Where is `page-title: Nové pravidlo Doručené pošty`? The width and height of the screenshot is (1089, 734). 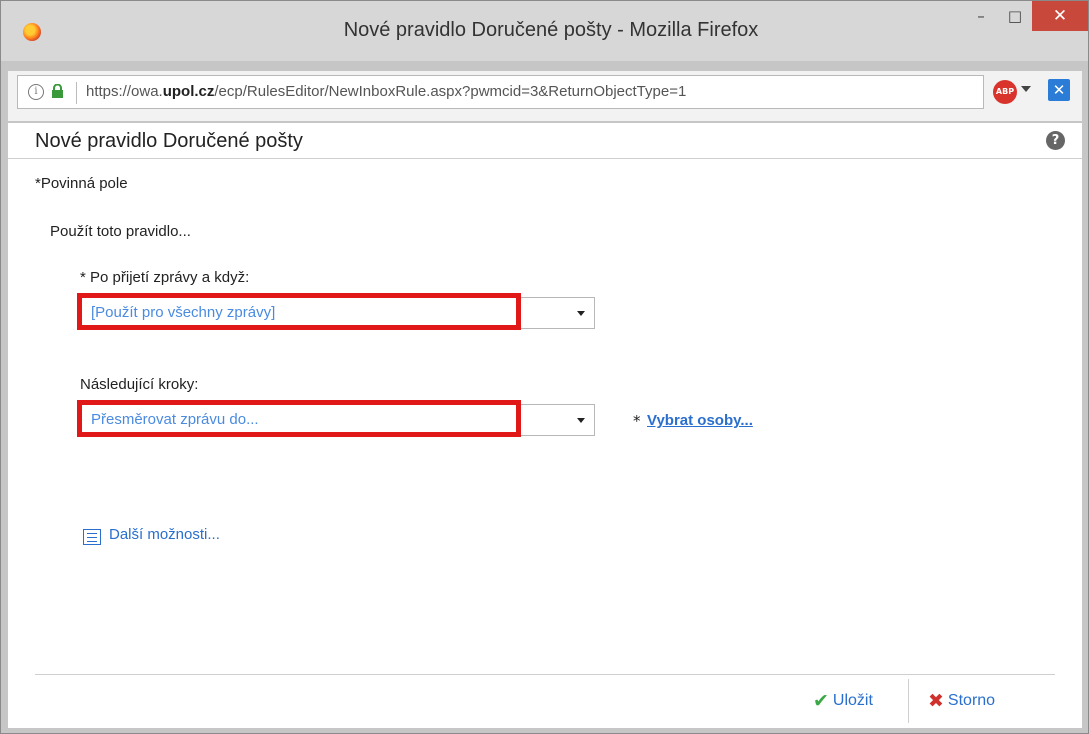 page-title: Nové pravidlo Doručené pošty is located at coordinates (169, 141).